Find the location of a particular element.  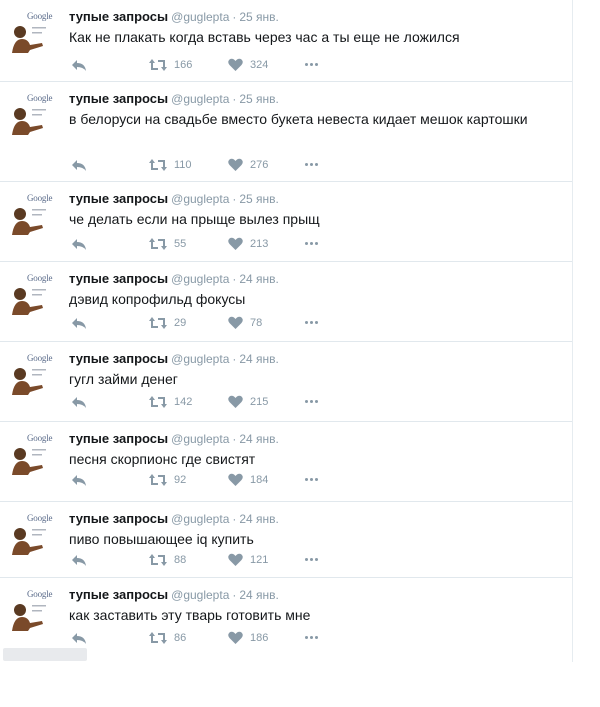

retweet-button: 166 is located at coordinates (170, 65).